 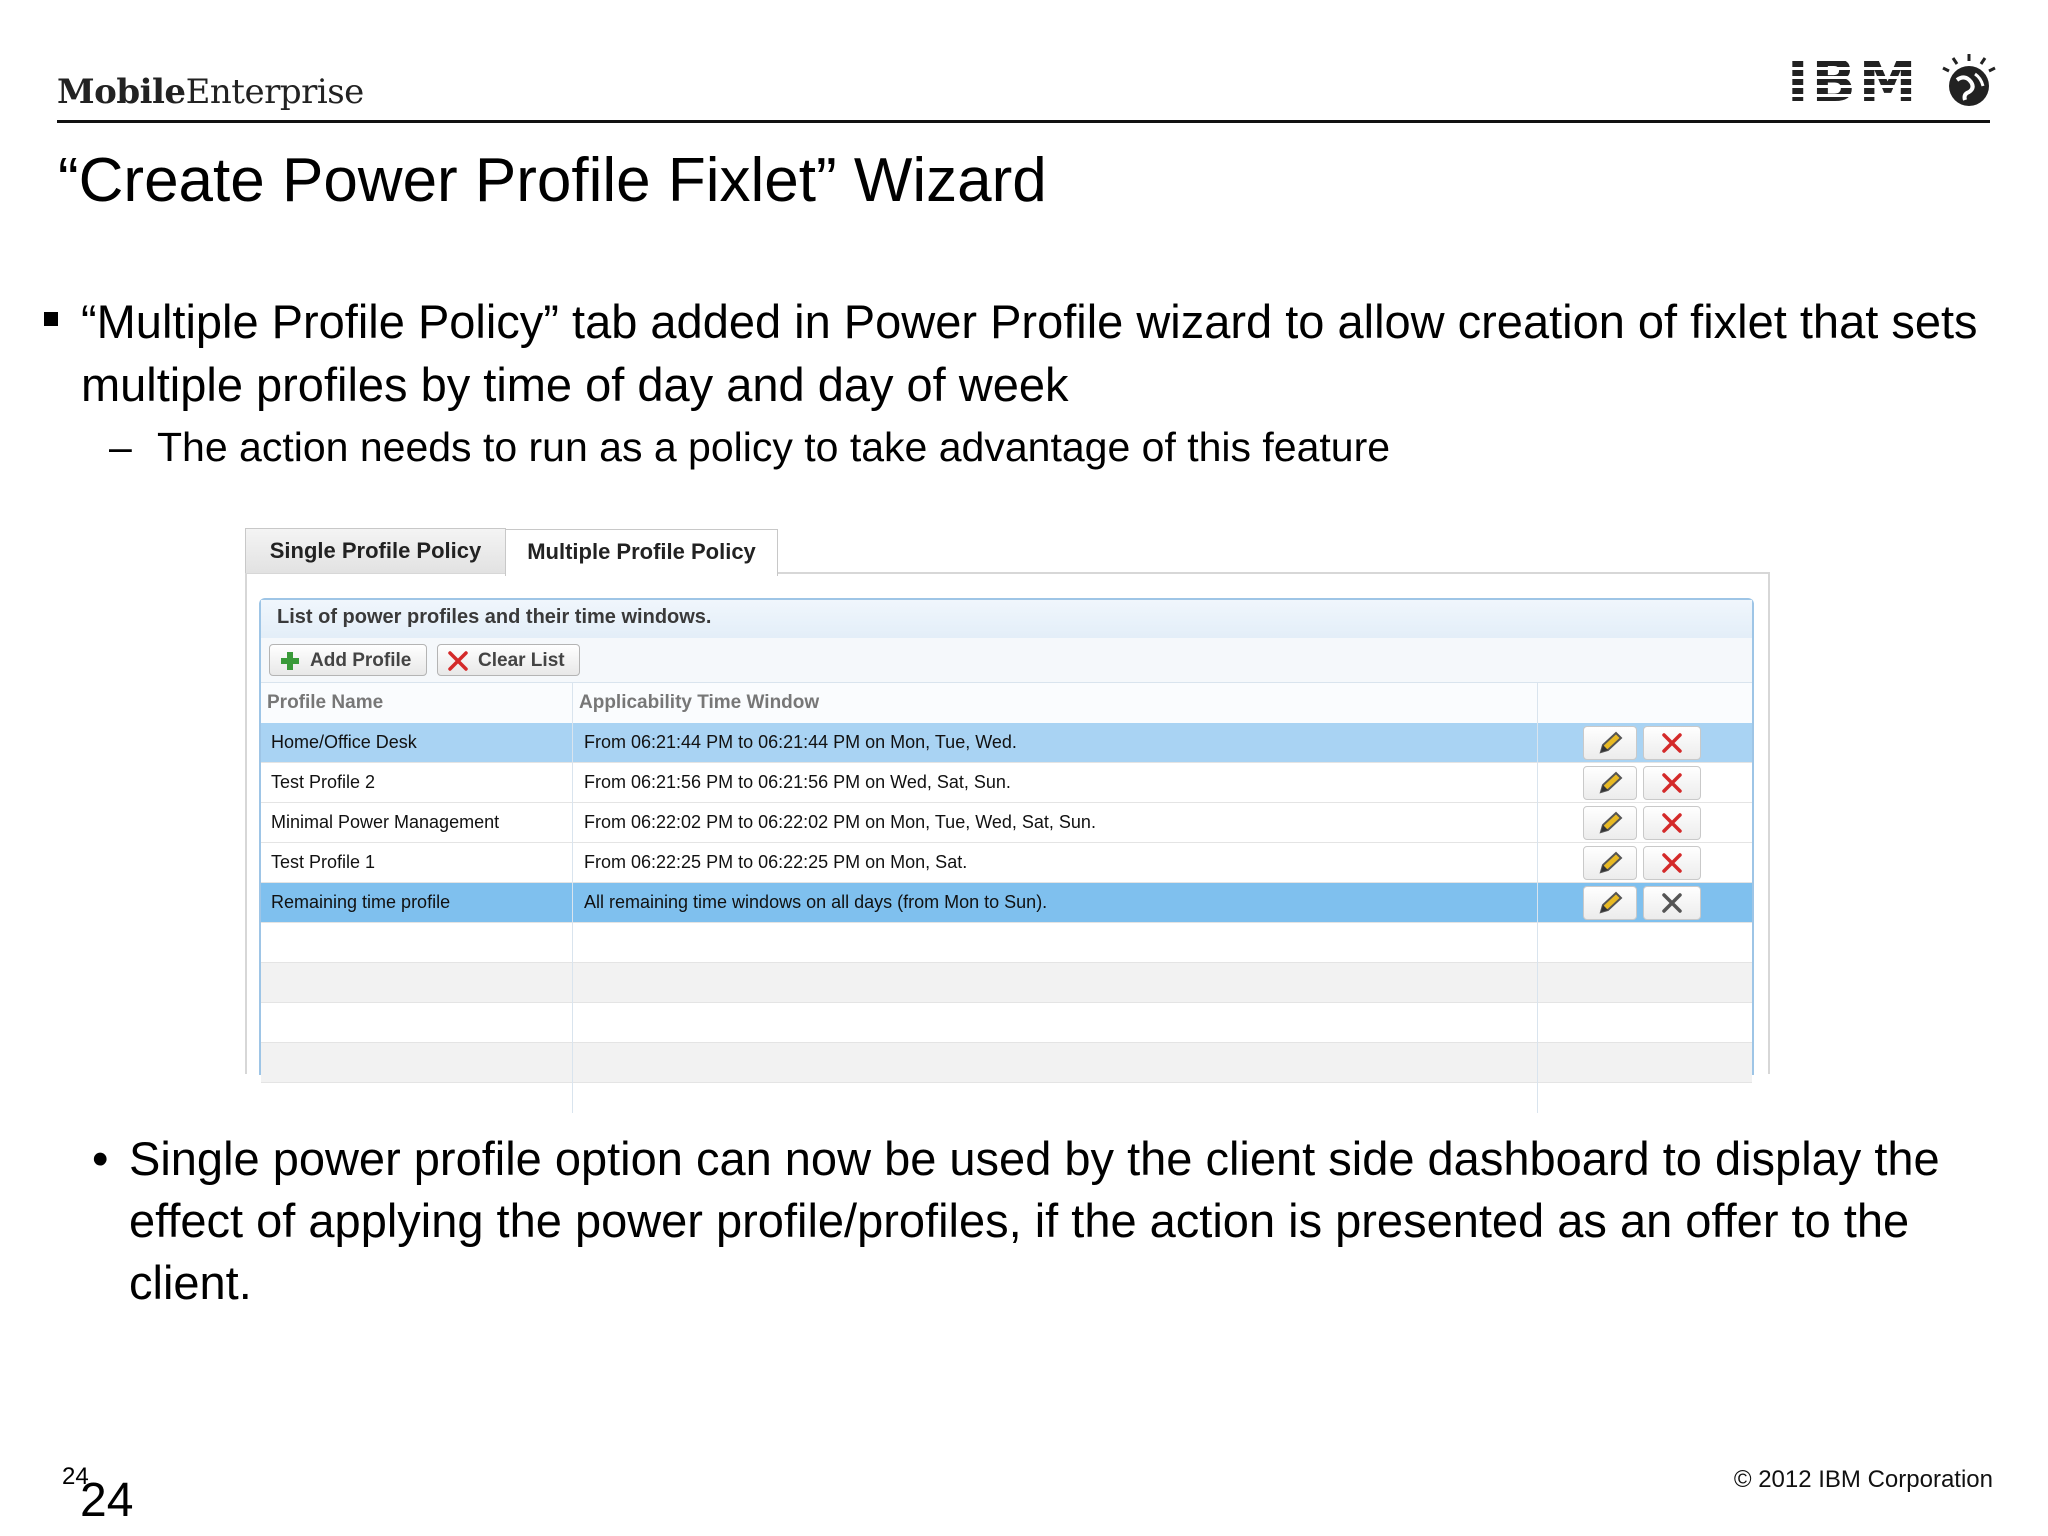 What do you see at coordinates (323, 782) in the screenshot?
I see `profile-name: Test Profile 2` at bounding box center [323, 782].